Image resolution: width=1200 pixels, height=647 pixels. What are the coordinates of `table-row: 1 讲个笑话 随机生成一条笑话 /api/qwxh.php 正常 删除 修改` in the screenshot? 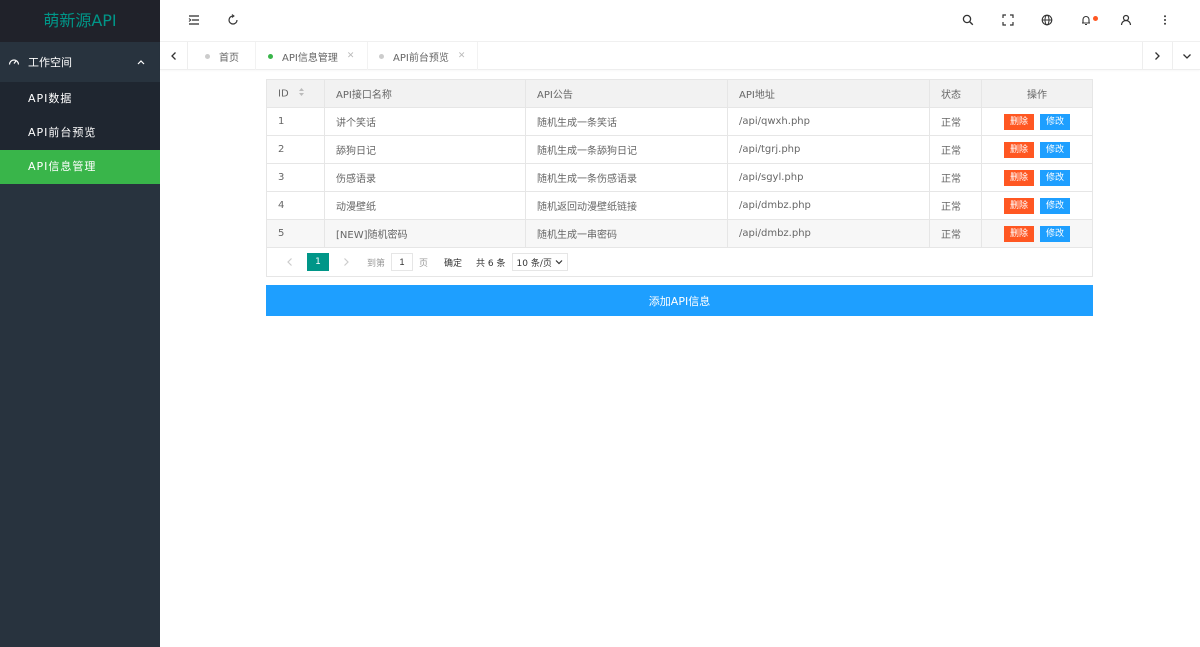 It's located at (679, 121).